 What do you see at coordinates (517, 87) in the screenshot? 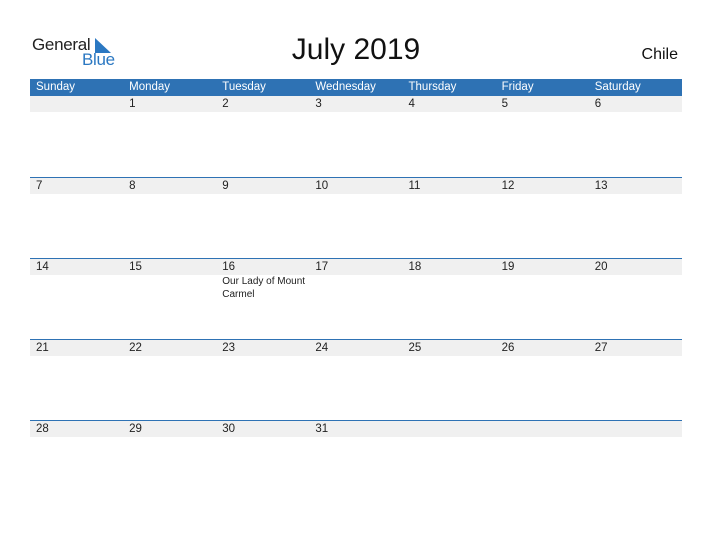
I see `weekday-friday: Friday` at bounding box center [517, 87].